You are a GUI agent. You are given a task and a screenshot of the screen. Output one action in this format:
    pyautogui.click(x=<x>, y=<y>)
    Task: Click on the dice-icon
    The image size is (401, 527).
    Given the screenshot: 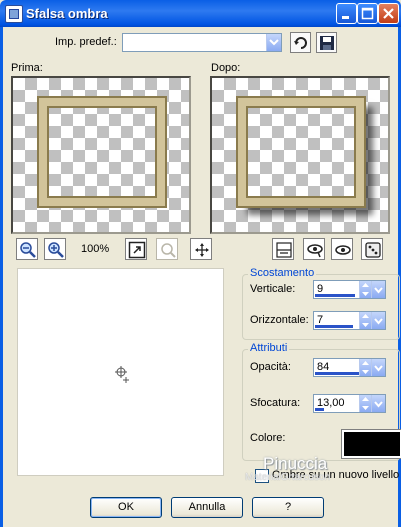 What is the action you would take?
    pyautogui.click(x=373, y=250)
    